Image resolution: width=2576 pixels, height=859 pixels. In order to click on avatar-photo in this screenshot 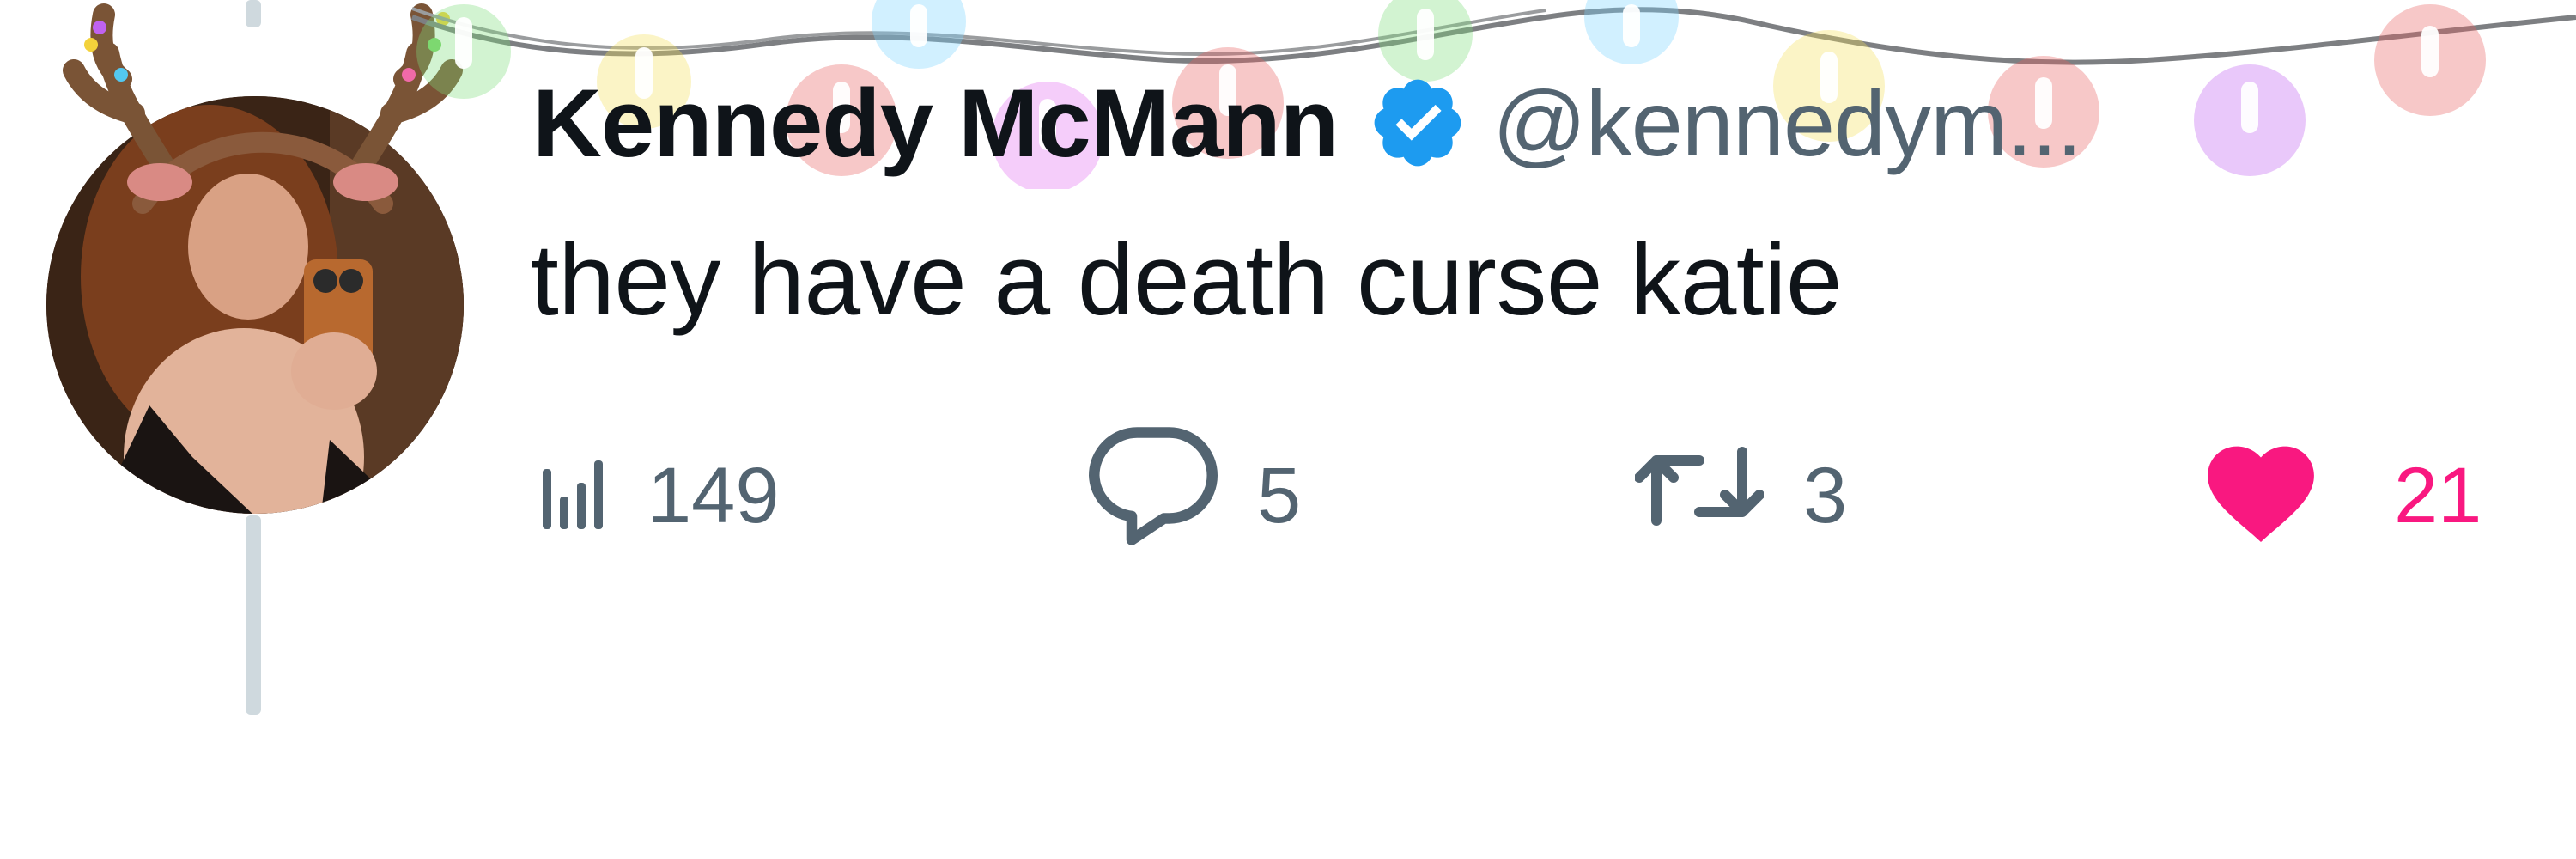, I will do `click(255, 305)`.